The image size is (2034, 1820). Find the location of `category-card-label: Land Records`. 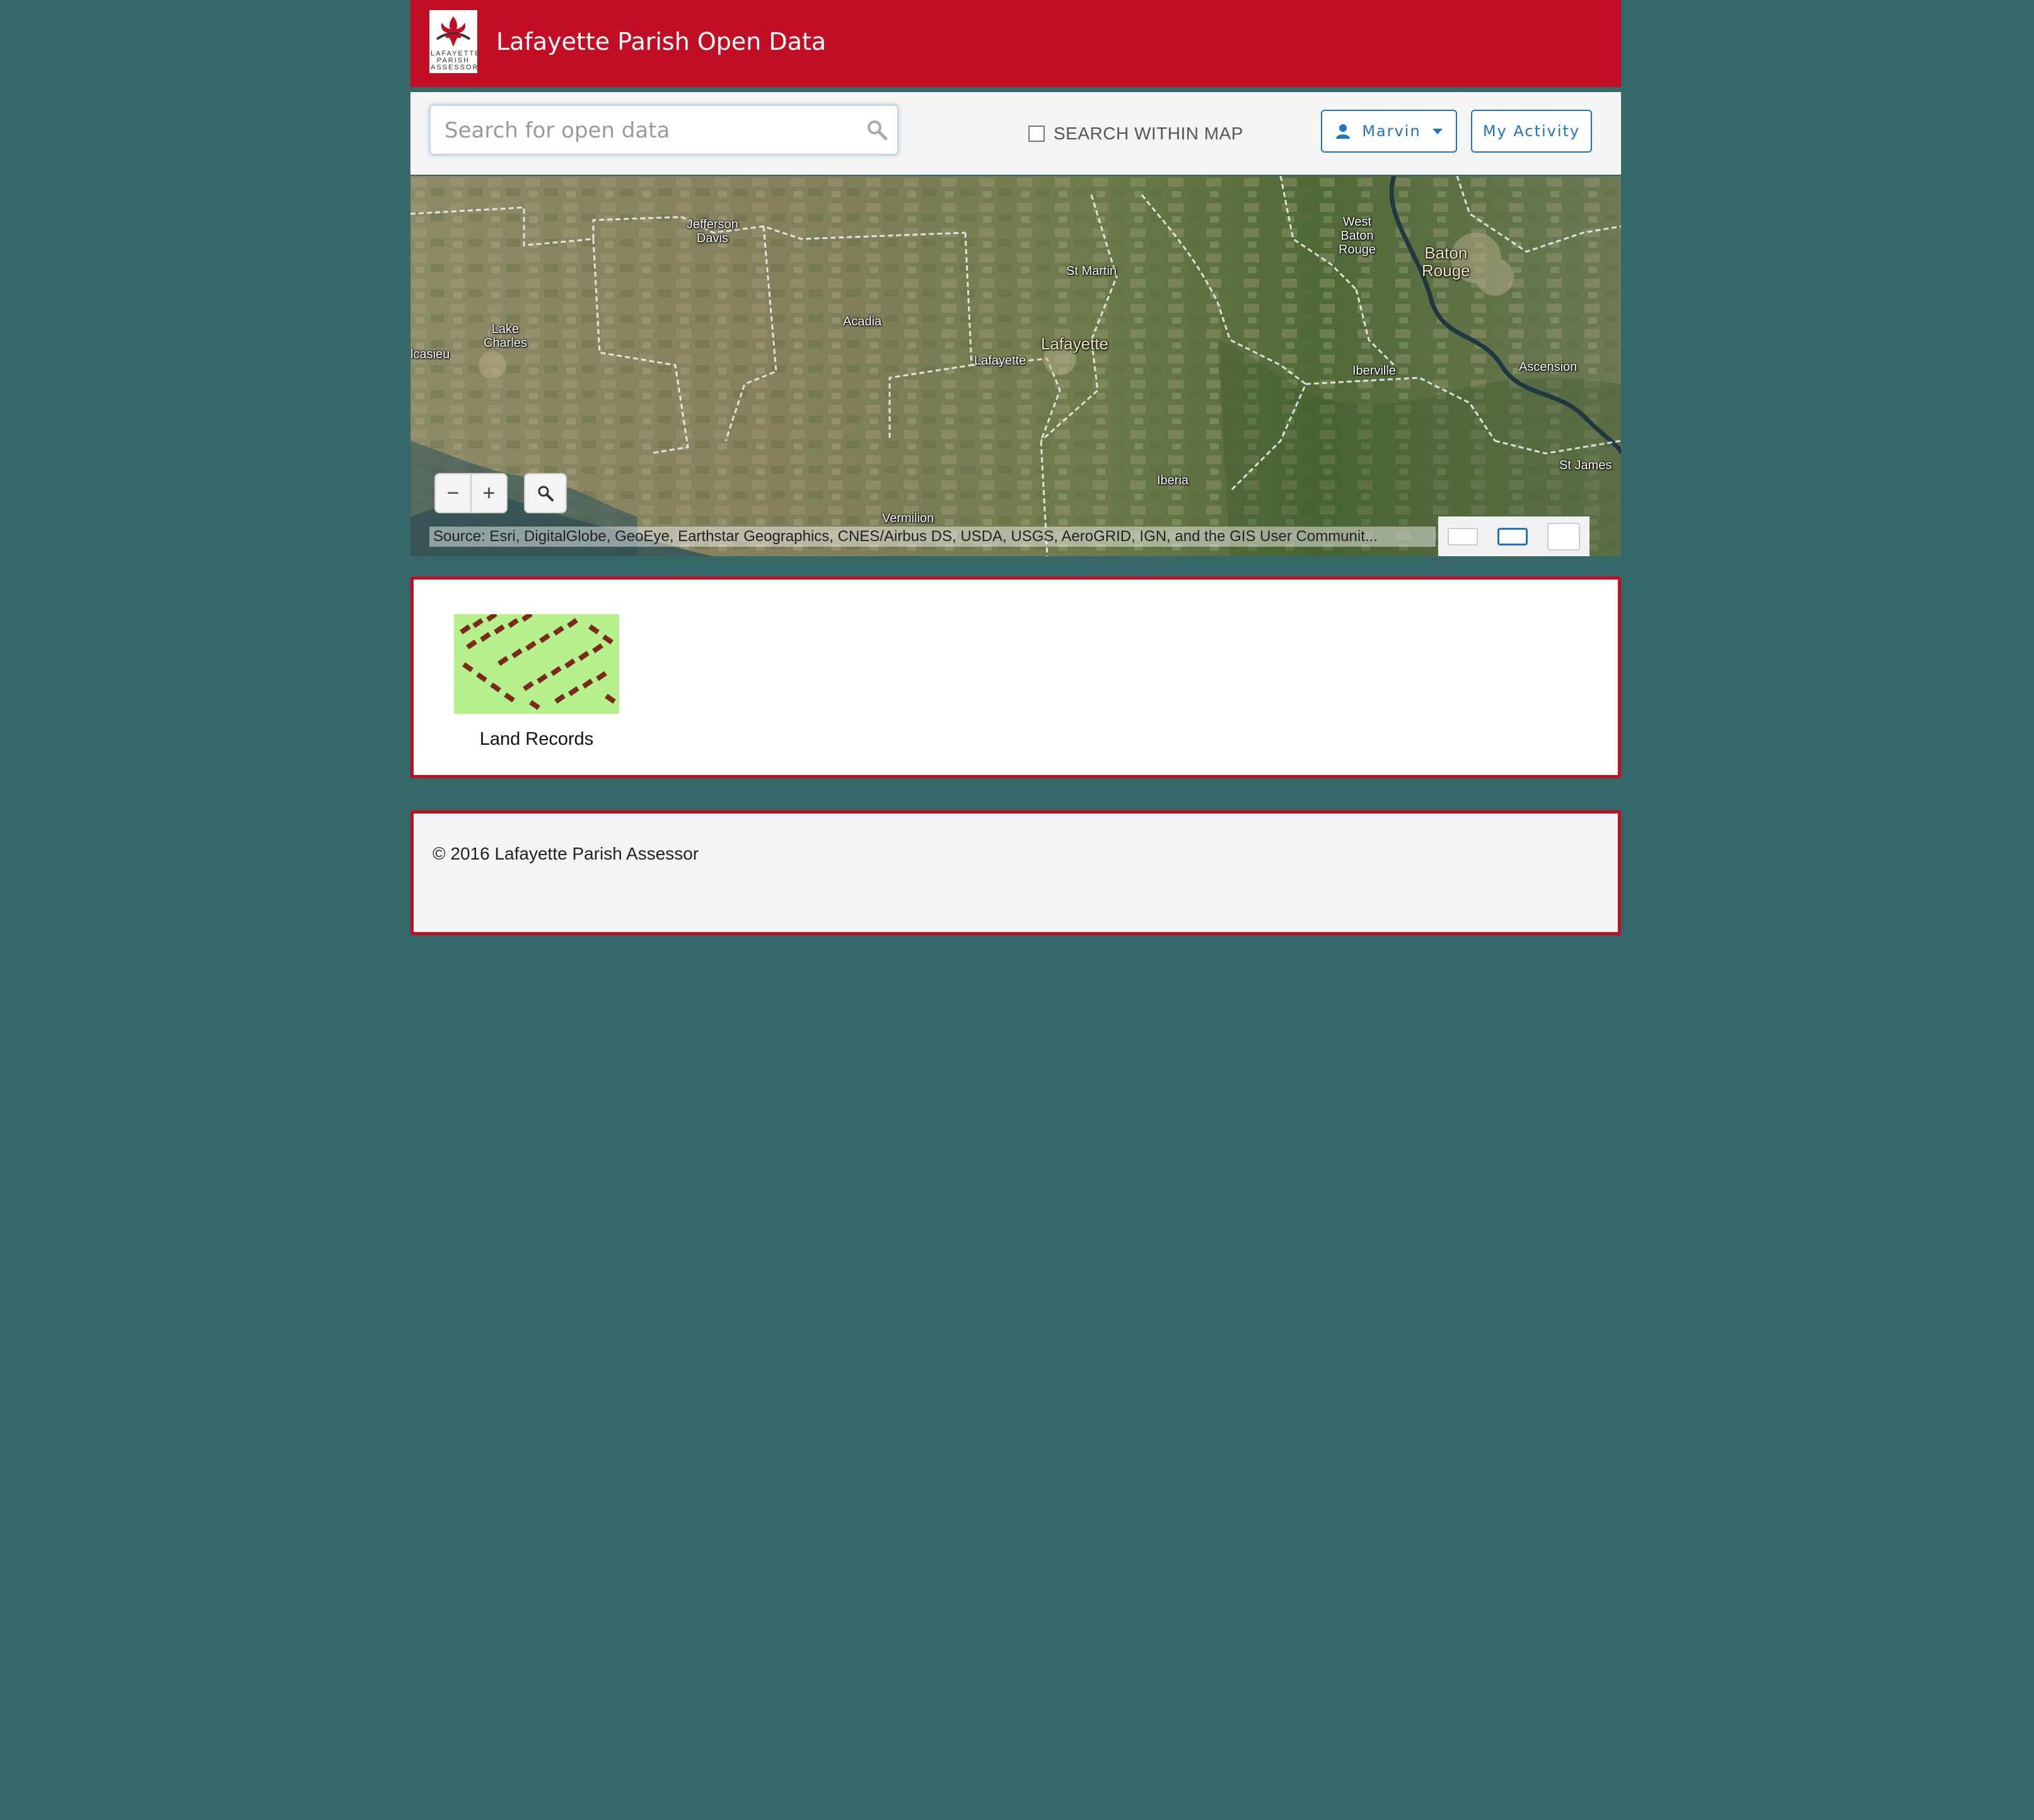

category-card-label: Land Records is located at coordinates (536, 739).